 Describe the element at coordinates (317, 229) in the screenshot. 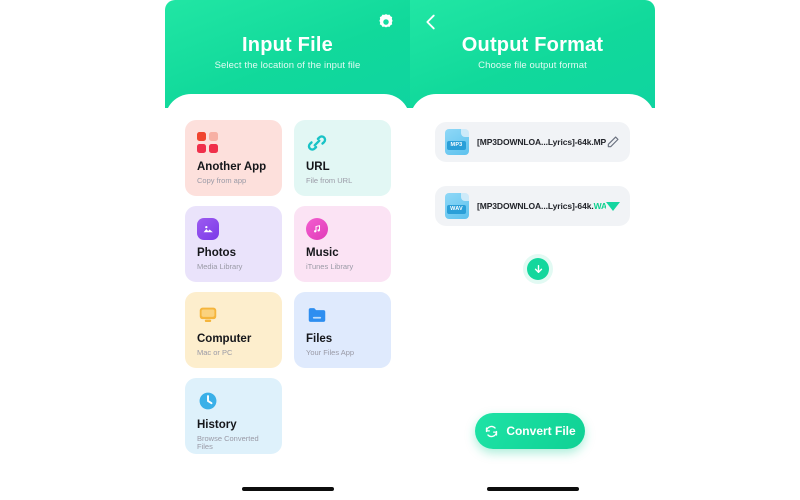

I see `music-note-icon` at that location.